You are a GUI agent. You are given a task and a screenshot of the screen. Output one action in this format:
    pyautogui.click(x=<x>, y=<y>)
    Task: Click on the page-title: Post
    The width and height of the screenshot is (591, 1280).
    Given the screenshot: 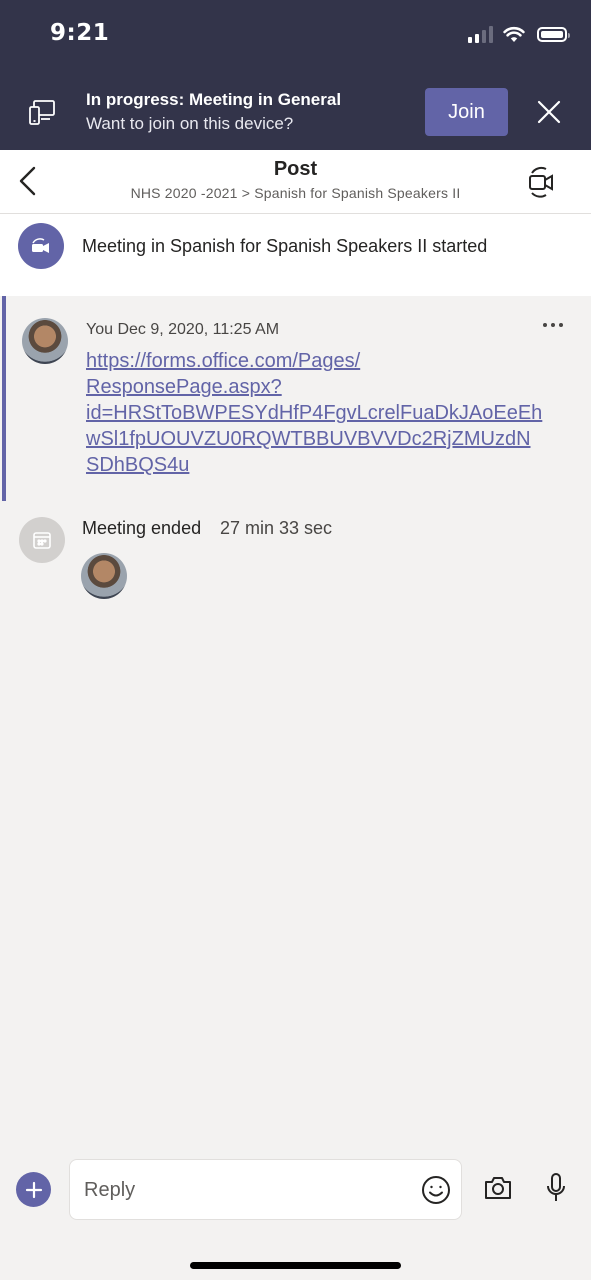 What is the action you would take?
    pyautogui.click(x=295, y=169)
    